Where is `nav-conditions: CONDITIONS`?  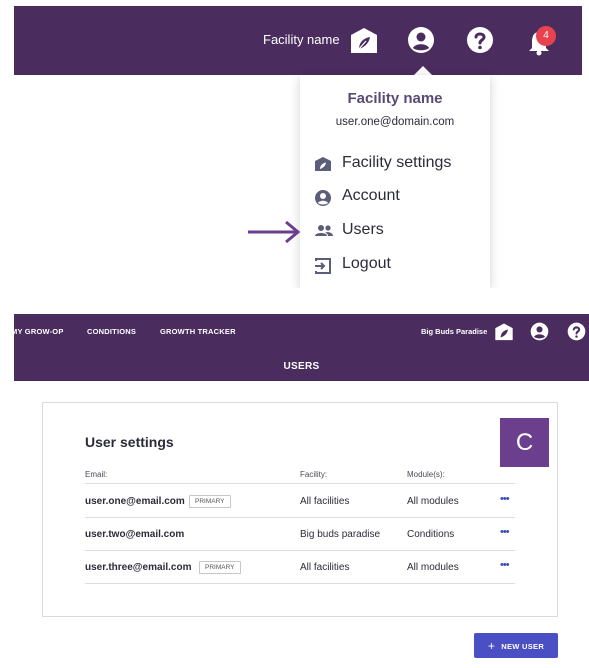
nav-conditions: CONDITIONS is located at coordinates (111, 331).